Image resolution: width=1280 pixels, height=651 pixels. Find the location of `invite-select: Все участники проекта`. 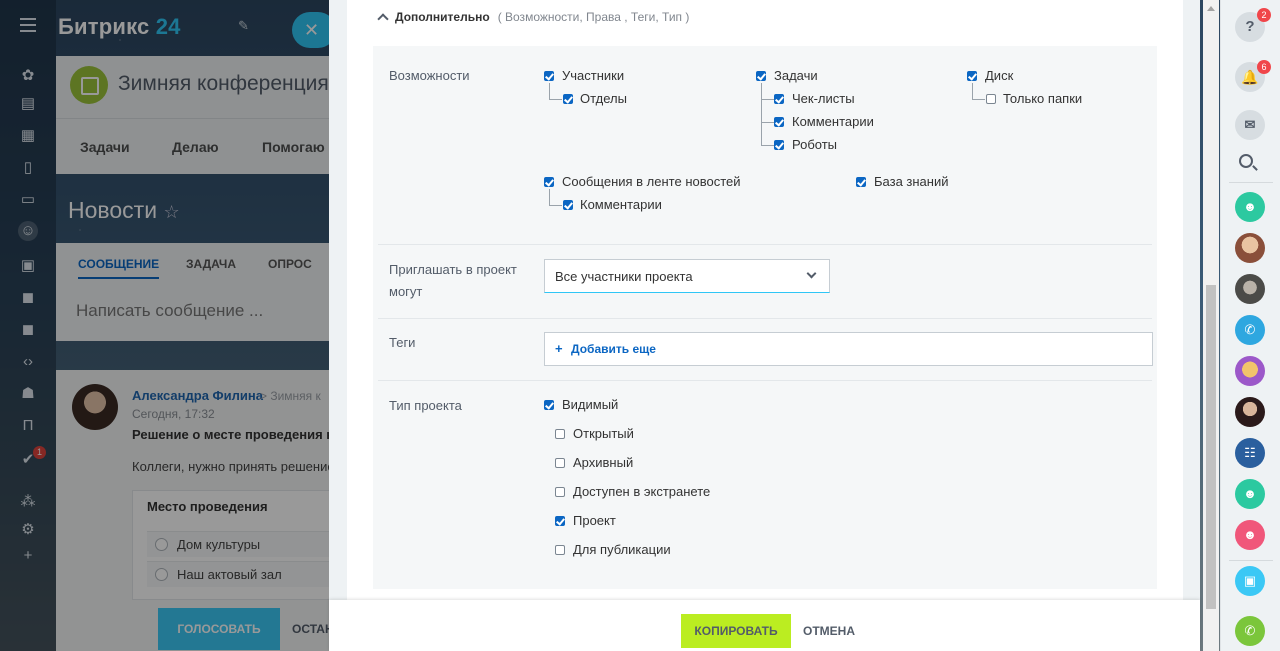

invite-select: Все участники проекта is located at coordinates (687, 276).